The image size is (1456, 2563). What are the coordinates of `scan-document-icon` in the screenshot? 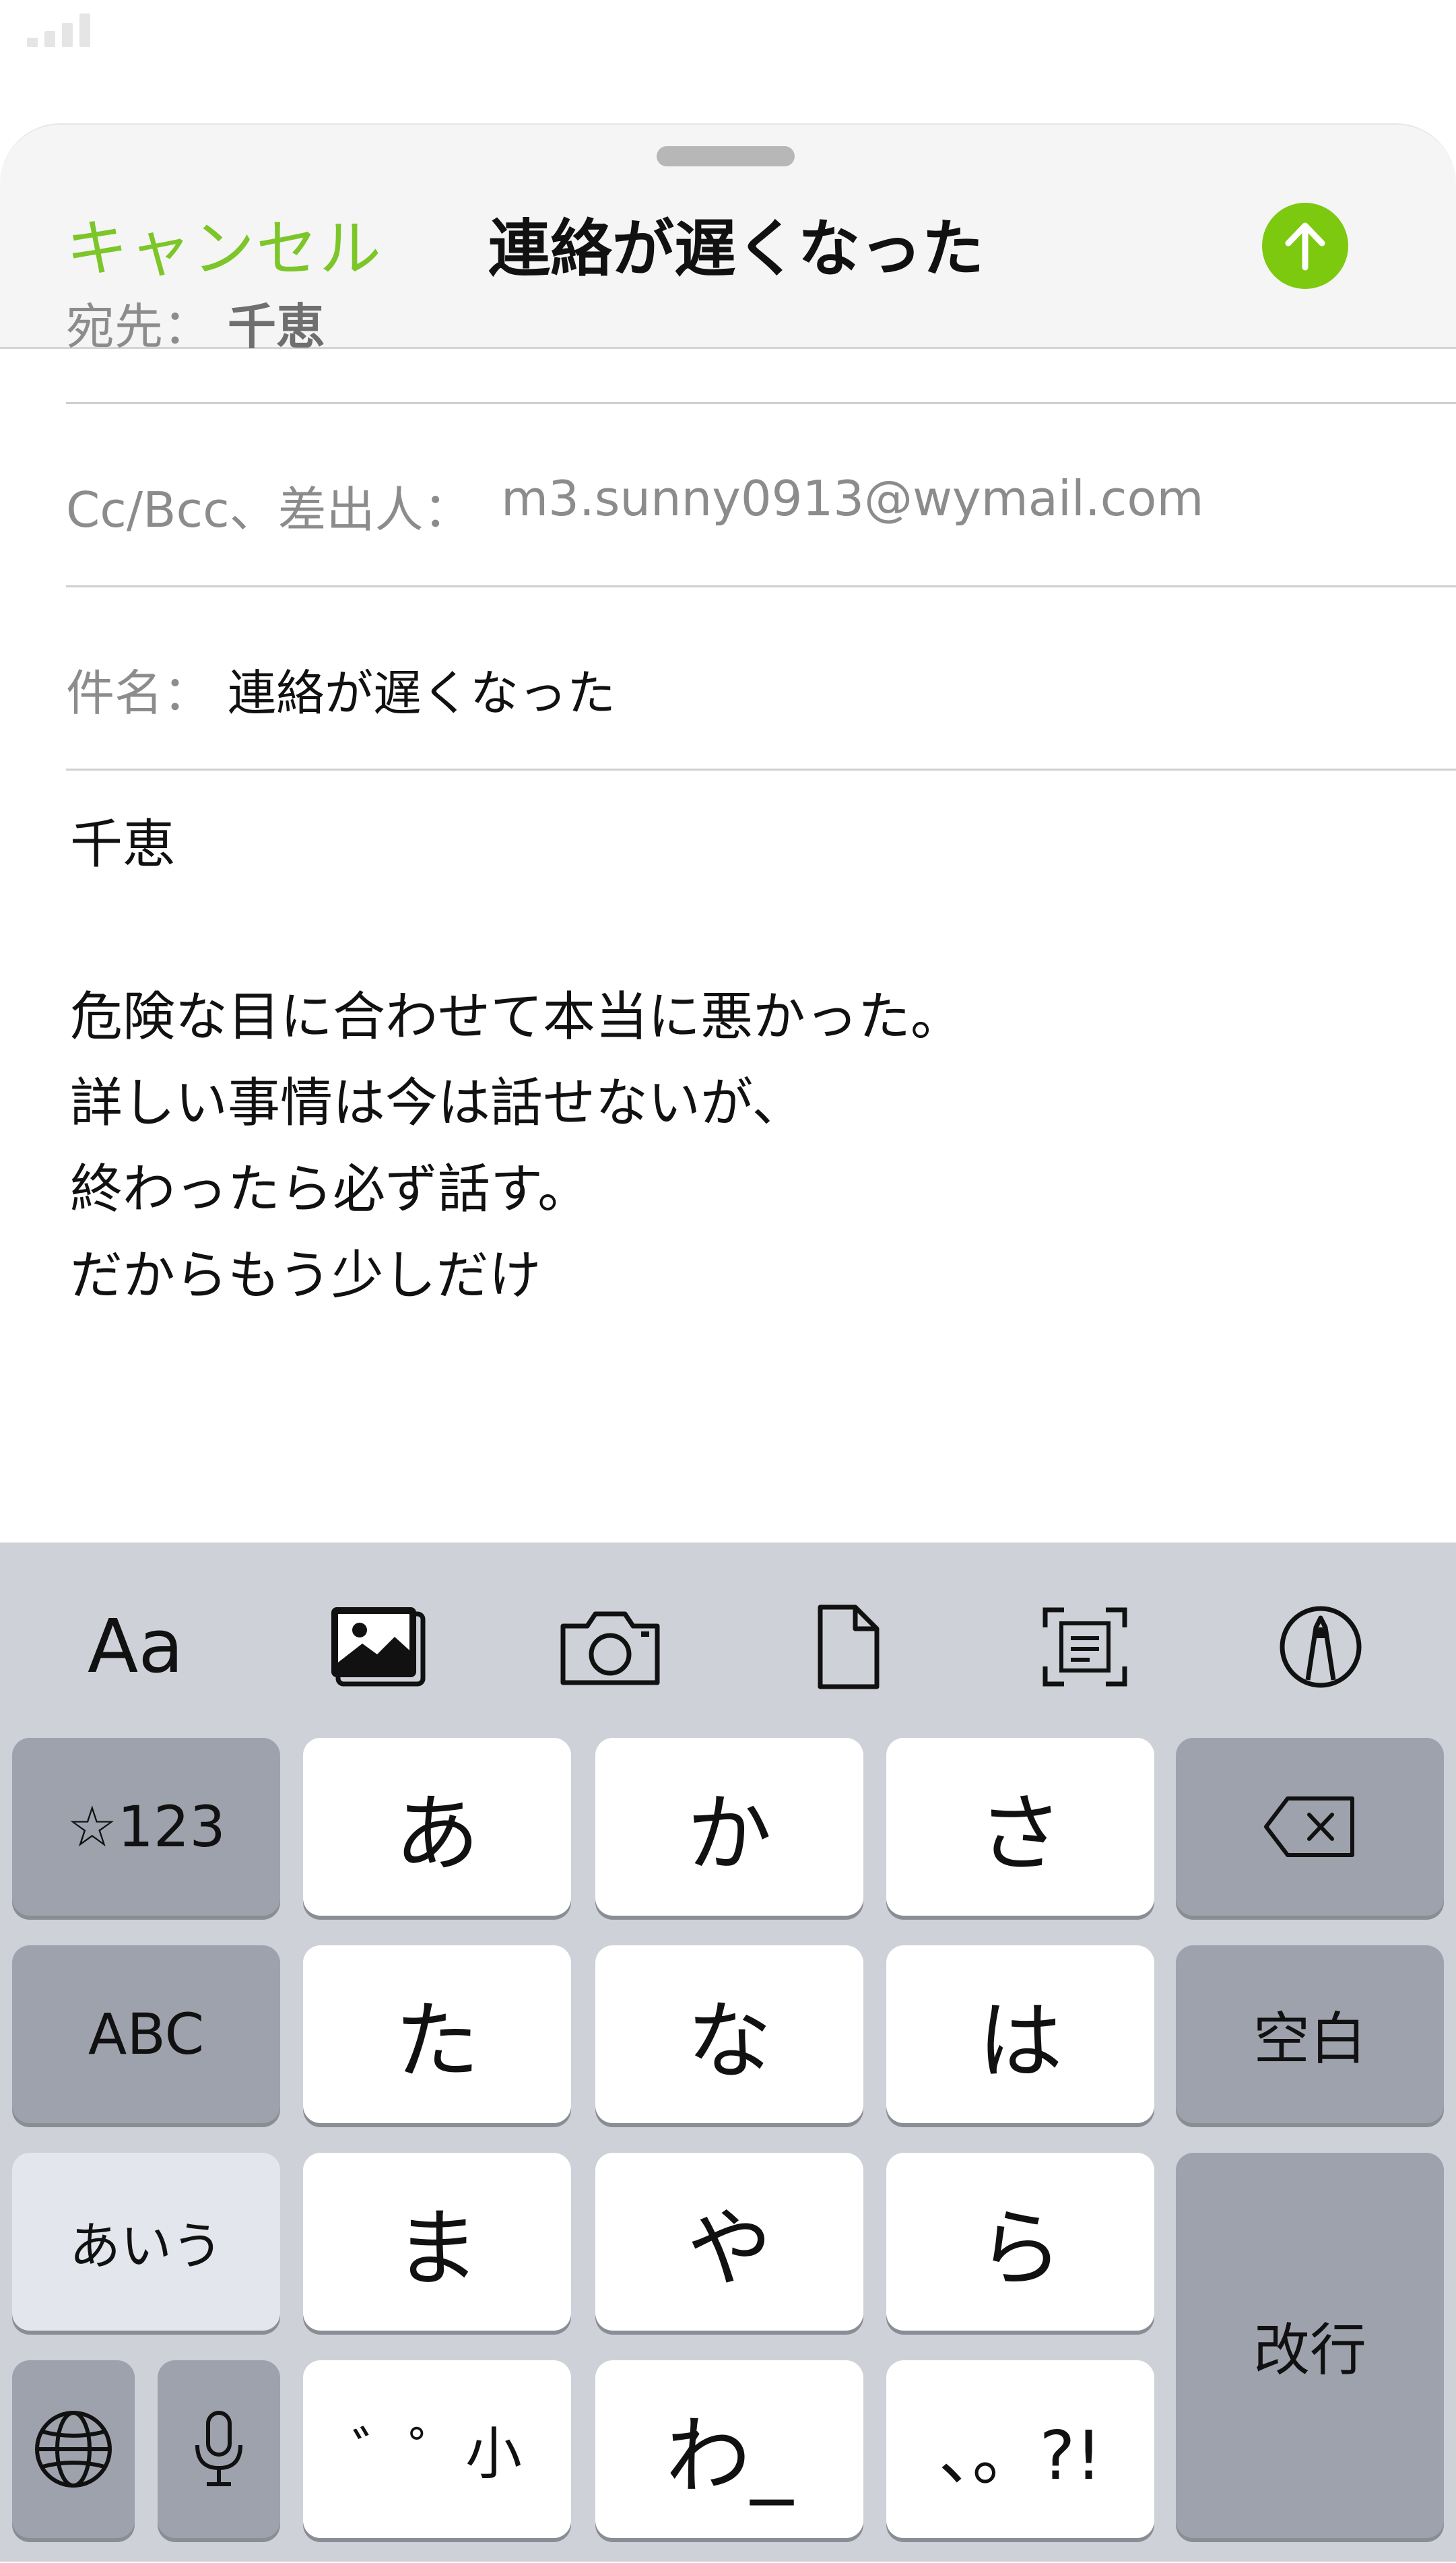 It's located at (1085, 1646).